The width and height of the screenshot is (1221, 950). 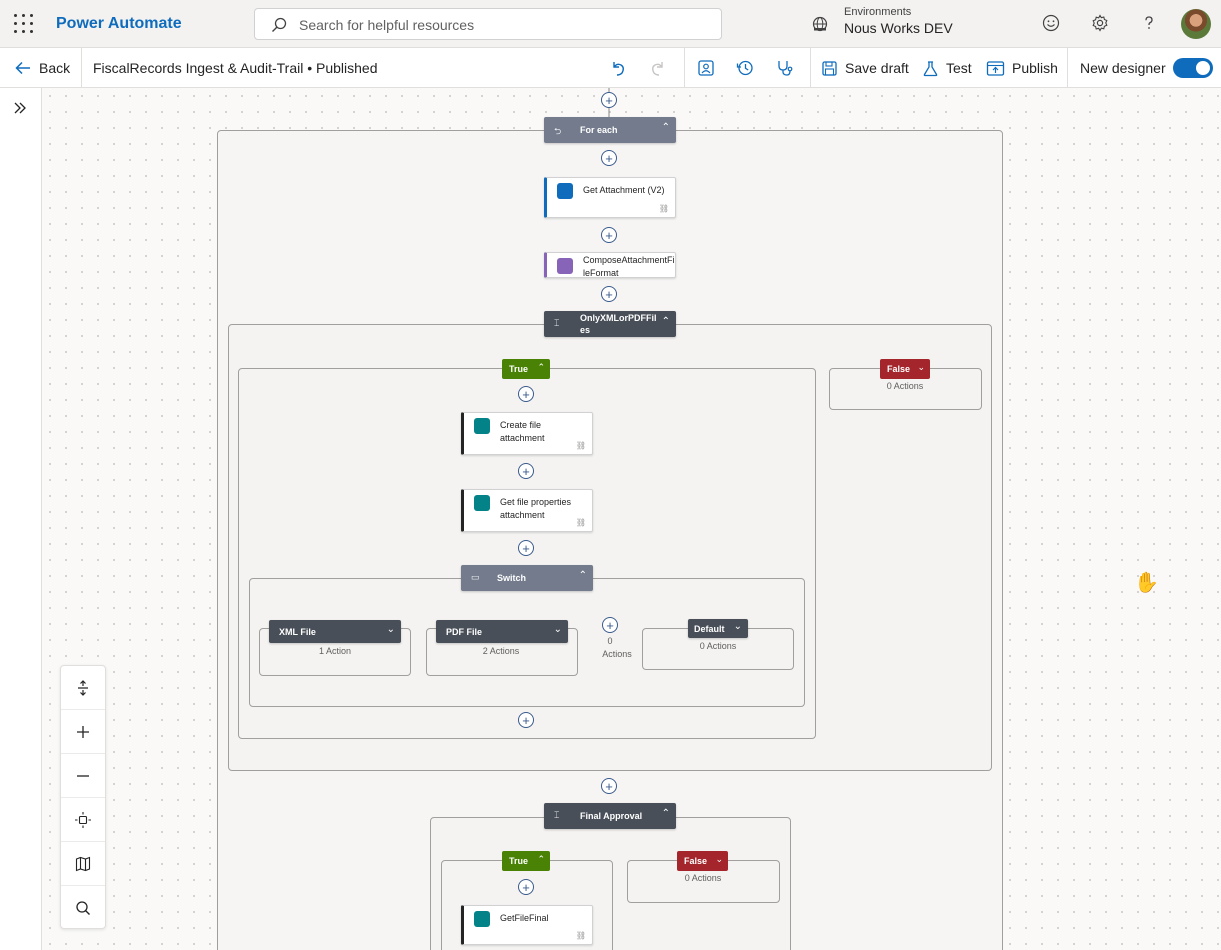 What do you see at coordinates (24, 24) in the screenshot?
I see `waffle-icon` at bounding box center [24, 24].